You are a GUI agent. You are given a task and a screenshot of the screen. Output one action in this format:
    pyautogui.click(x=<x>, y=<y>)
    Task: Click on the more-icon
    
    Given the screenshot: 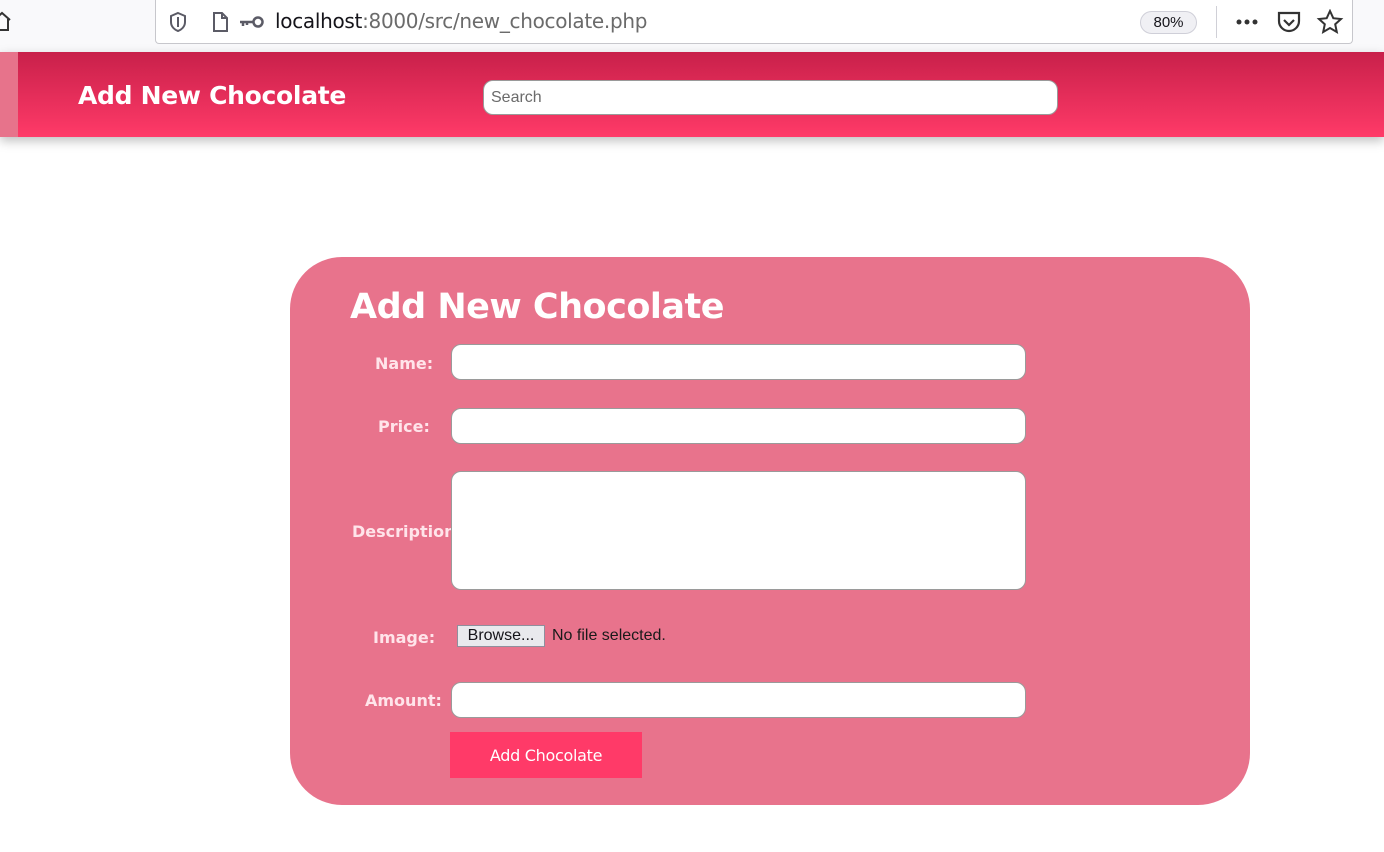 What is the action you would take?
    pyautogui.click(x=1247, y=22)
    